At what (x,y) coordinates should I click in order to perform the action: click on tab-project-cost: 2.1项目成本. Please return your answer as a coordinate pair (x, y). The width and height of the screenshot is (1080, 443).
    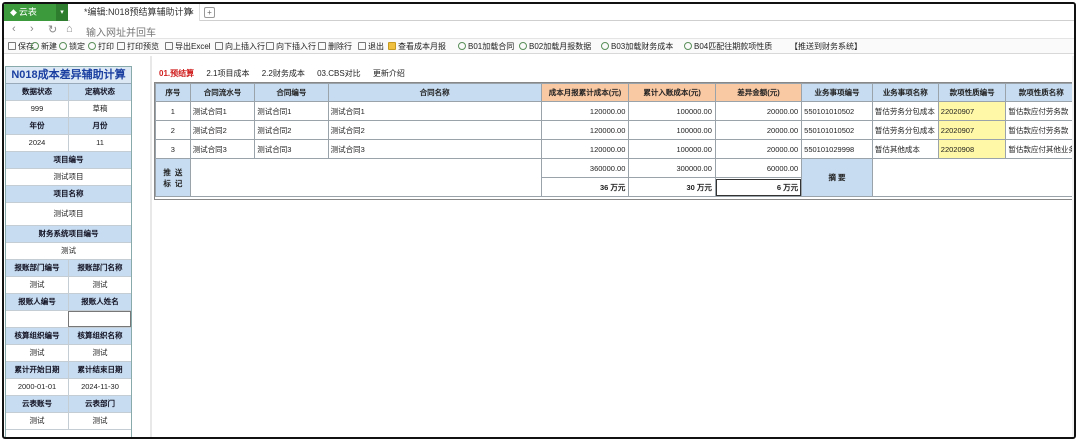
    Looking at the image, I should click on (227, 73).